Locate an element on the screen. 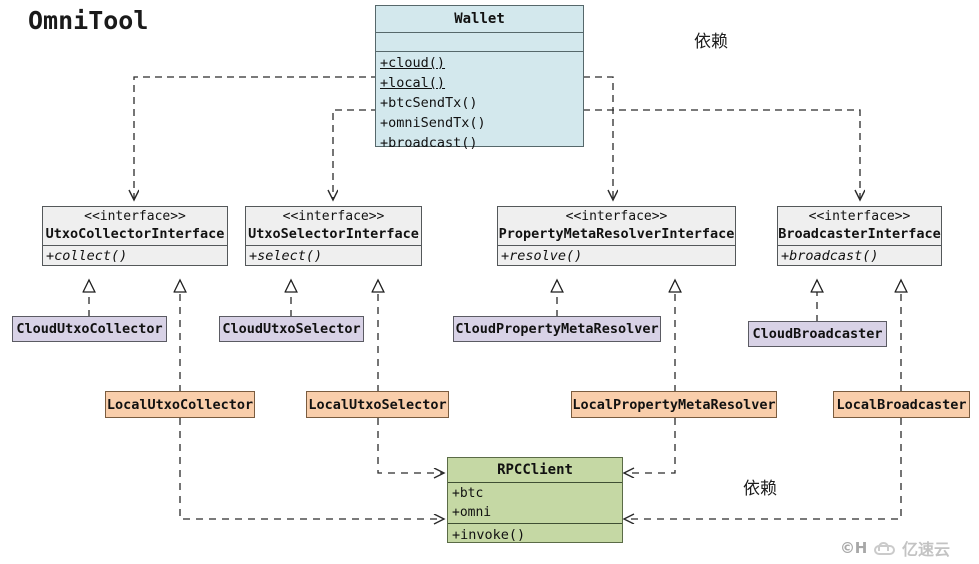  class-wallet-name: Wallet is located at coordinates (479, 19).